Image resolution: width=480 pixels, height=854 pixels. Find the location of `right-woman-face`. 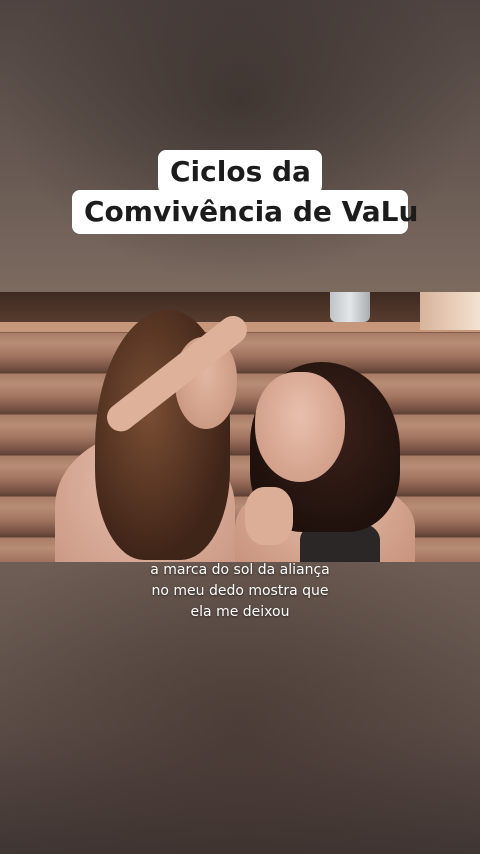

right-woman-face is located at coordinates (300, 427).